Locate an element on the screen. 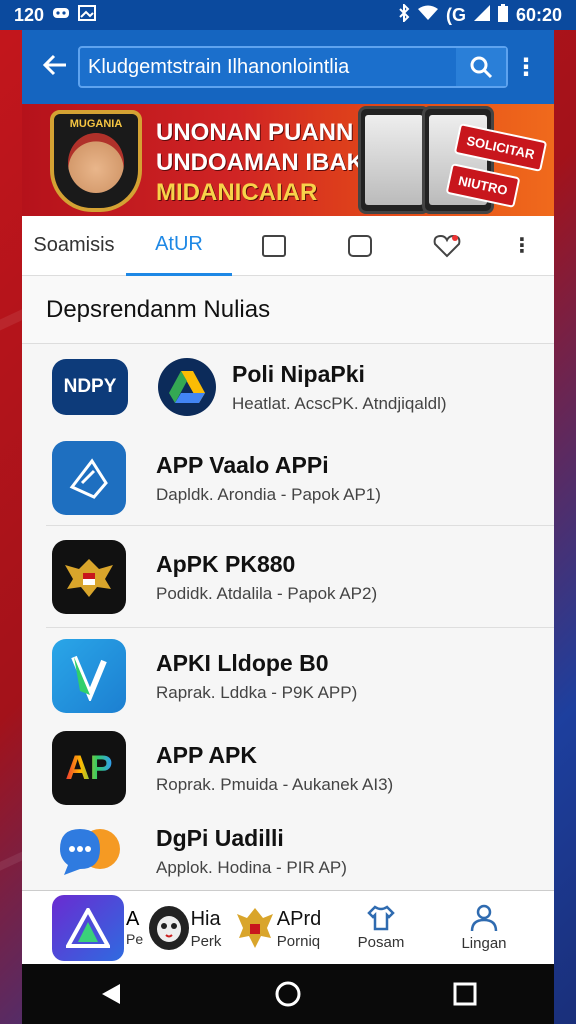 The width and height of the screenshot is (576, 1024). tab-favorites is located at coordinates (447, 246).